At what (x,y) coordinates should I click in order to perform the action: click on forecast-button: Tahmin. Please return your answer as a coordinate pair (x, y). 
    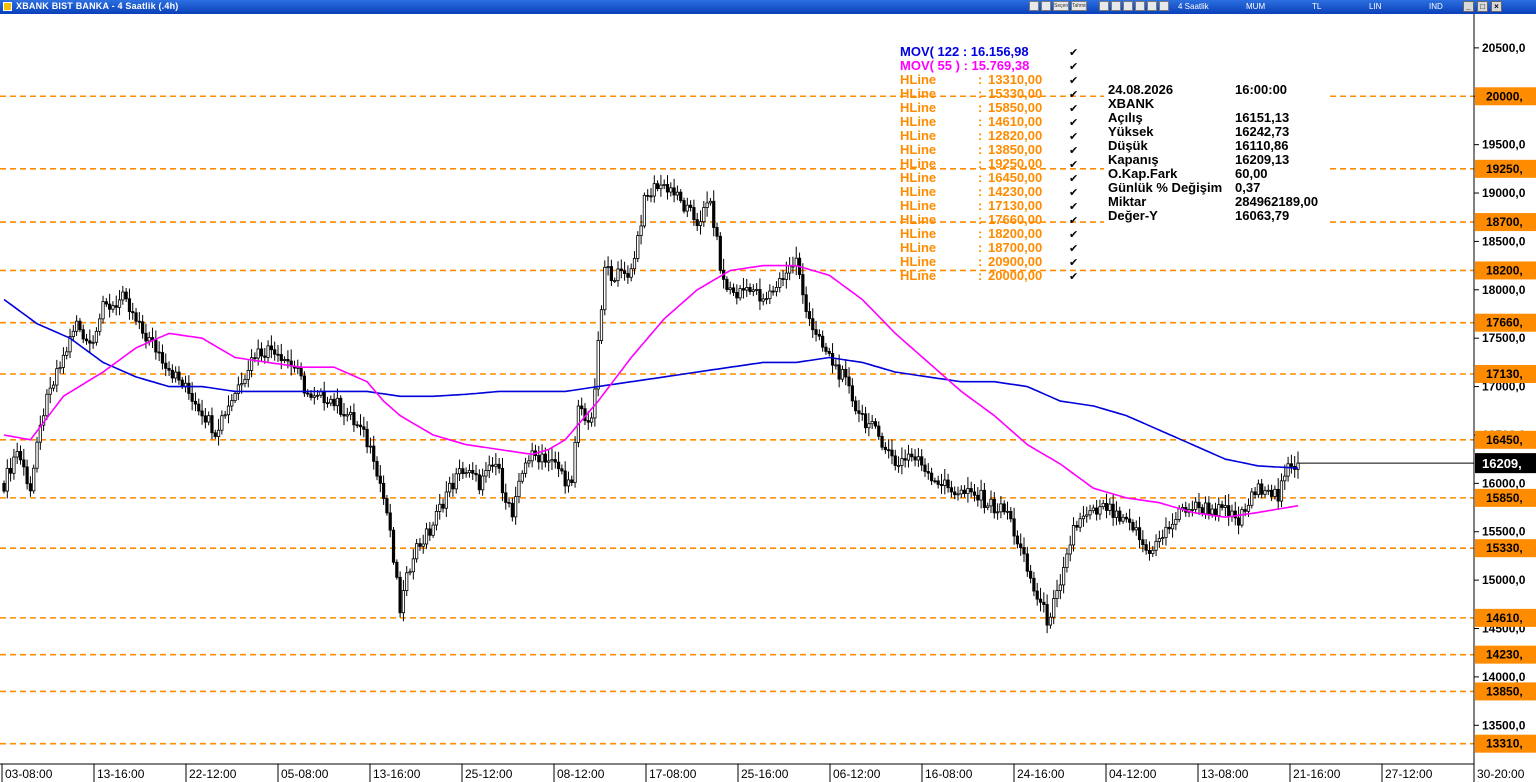
    Looking at the image, I should click on (1079, 6).